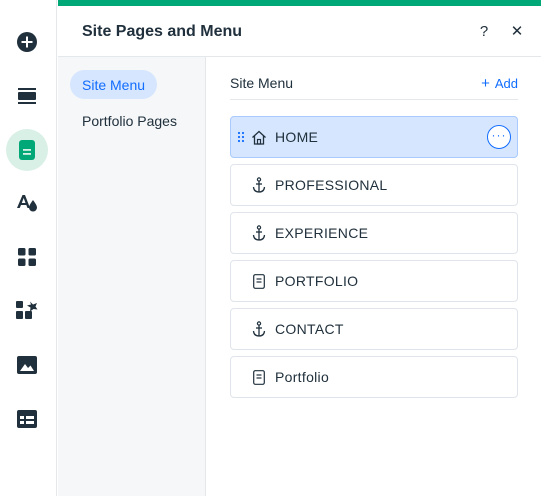 The image size is (541, 496). I want to click on apps-button, so click(27, 257).